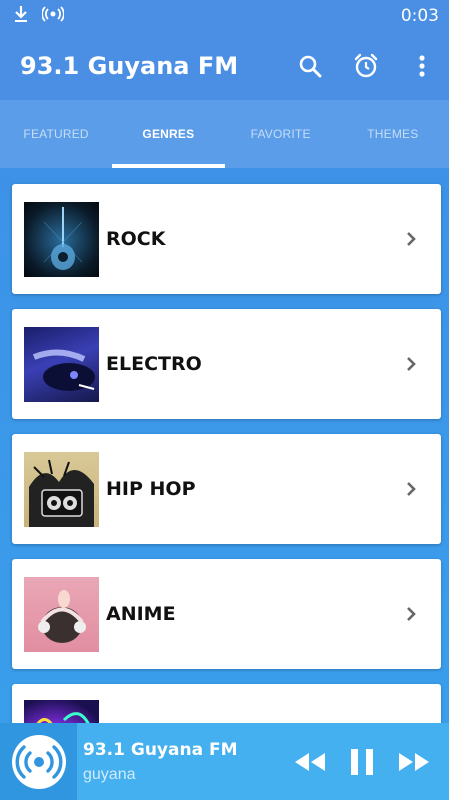  What do you see at coordinates (61, 614) in the screenshot?
I see `anime-headphones-image` at bounding box center [61, 614].